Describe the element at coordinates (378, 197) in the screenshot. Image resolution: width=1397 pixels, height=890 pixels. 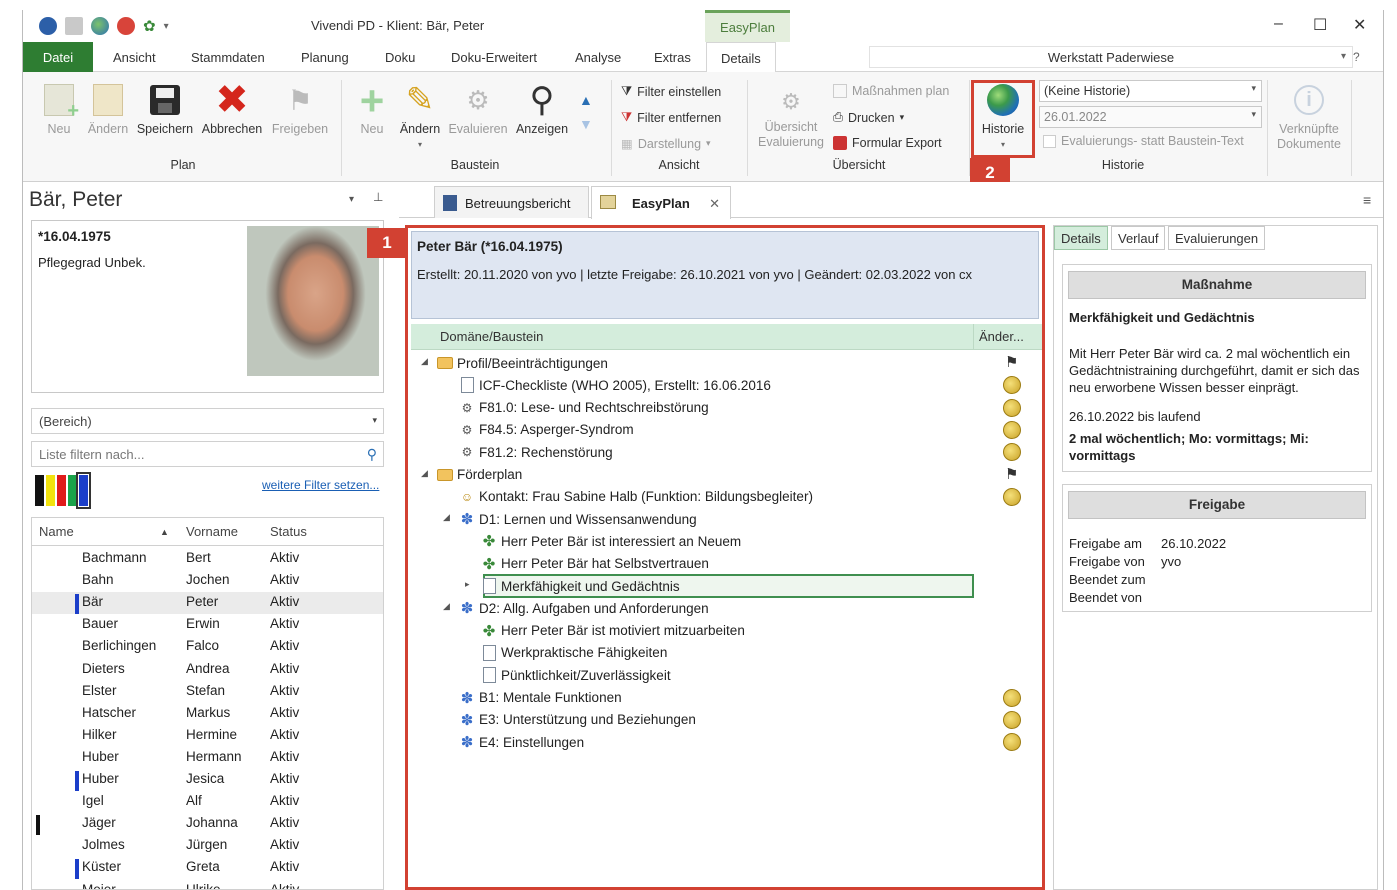
I see `pin-icon: ⊥` at that location.